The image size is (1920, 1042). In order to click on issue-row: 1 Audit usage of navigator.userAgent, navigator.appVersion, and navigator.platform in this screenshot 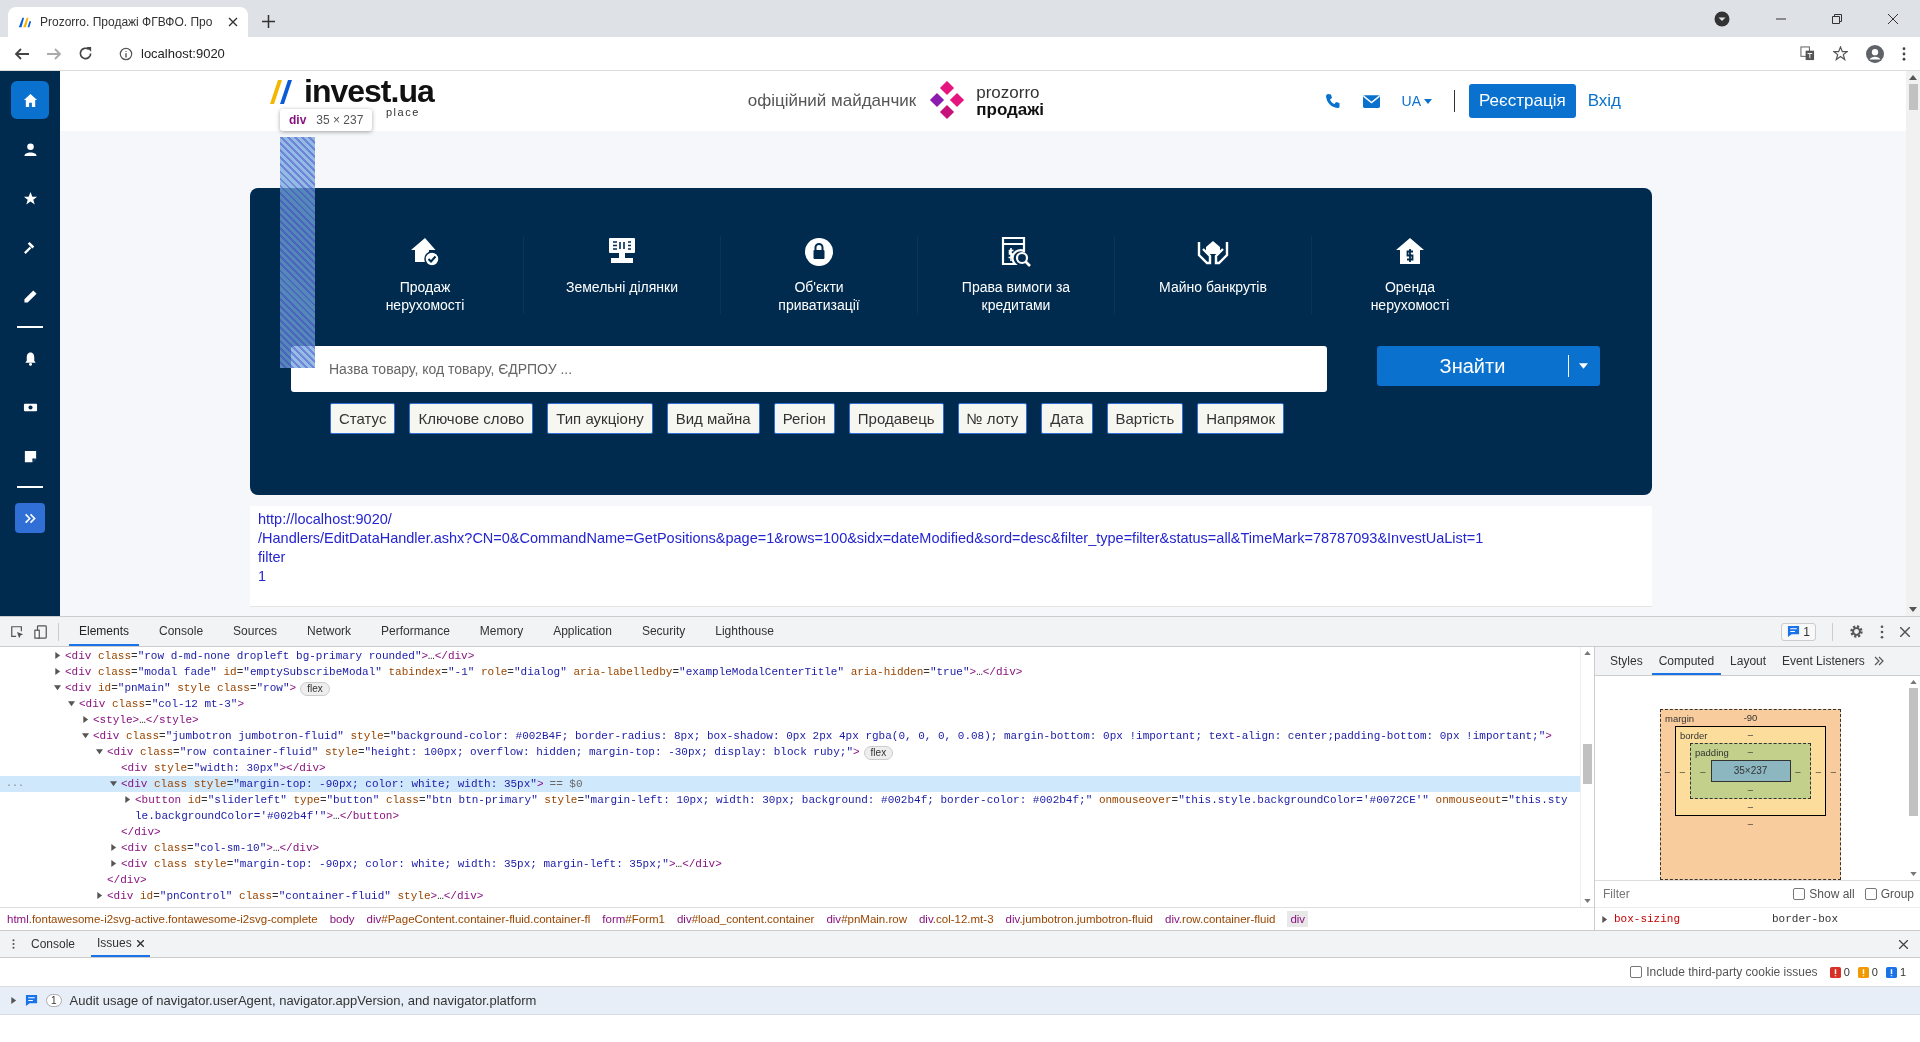, I will do `click(960, 1001)`.